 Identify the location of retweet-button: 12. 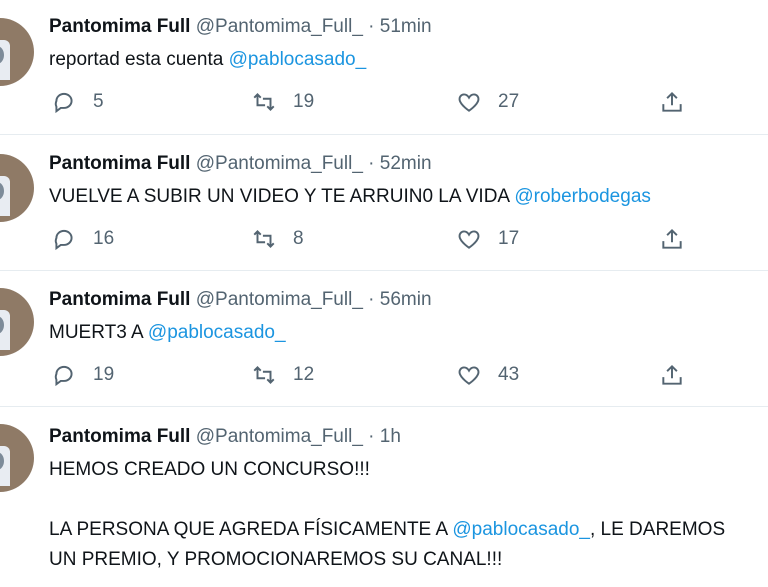
(282, 375).